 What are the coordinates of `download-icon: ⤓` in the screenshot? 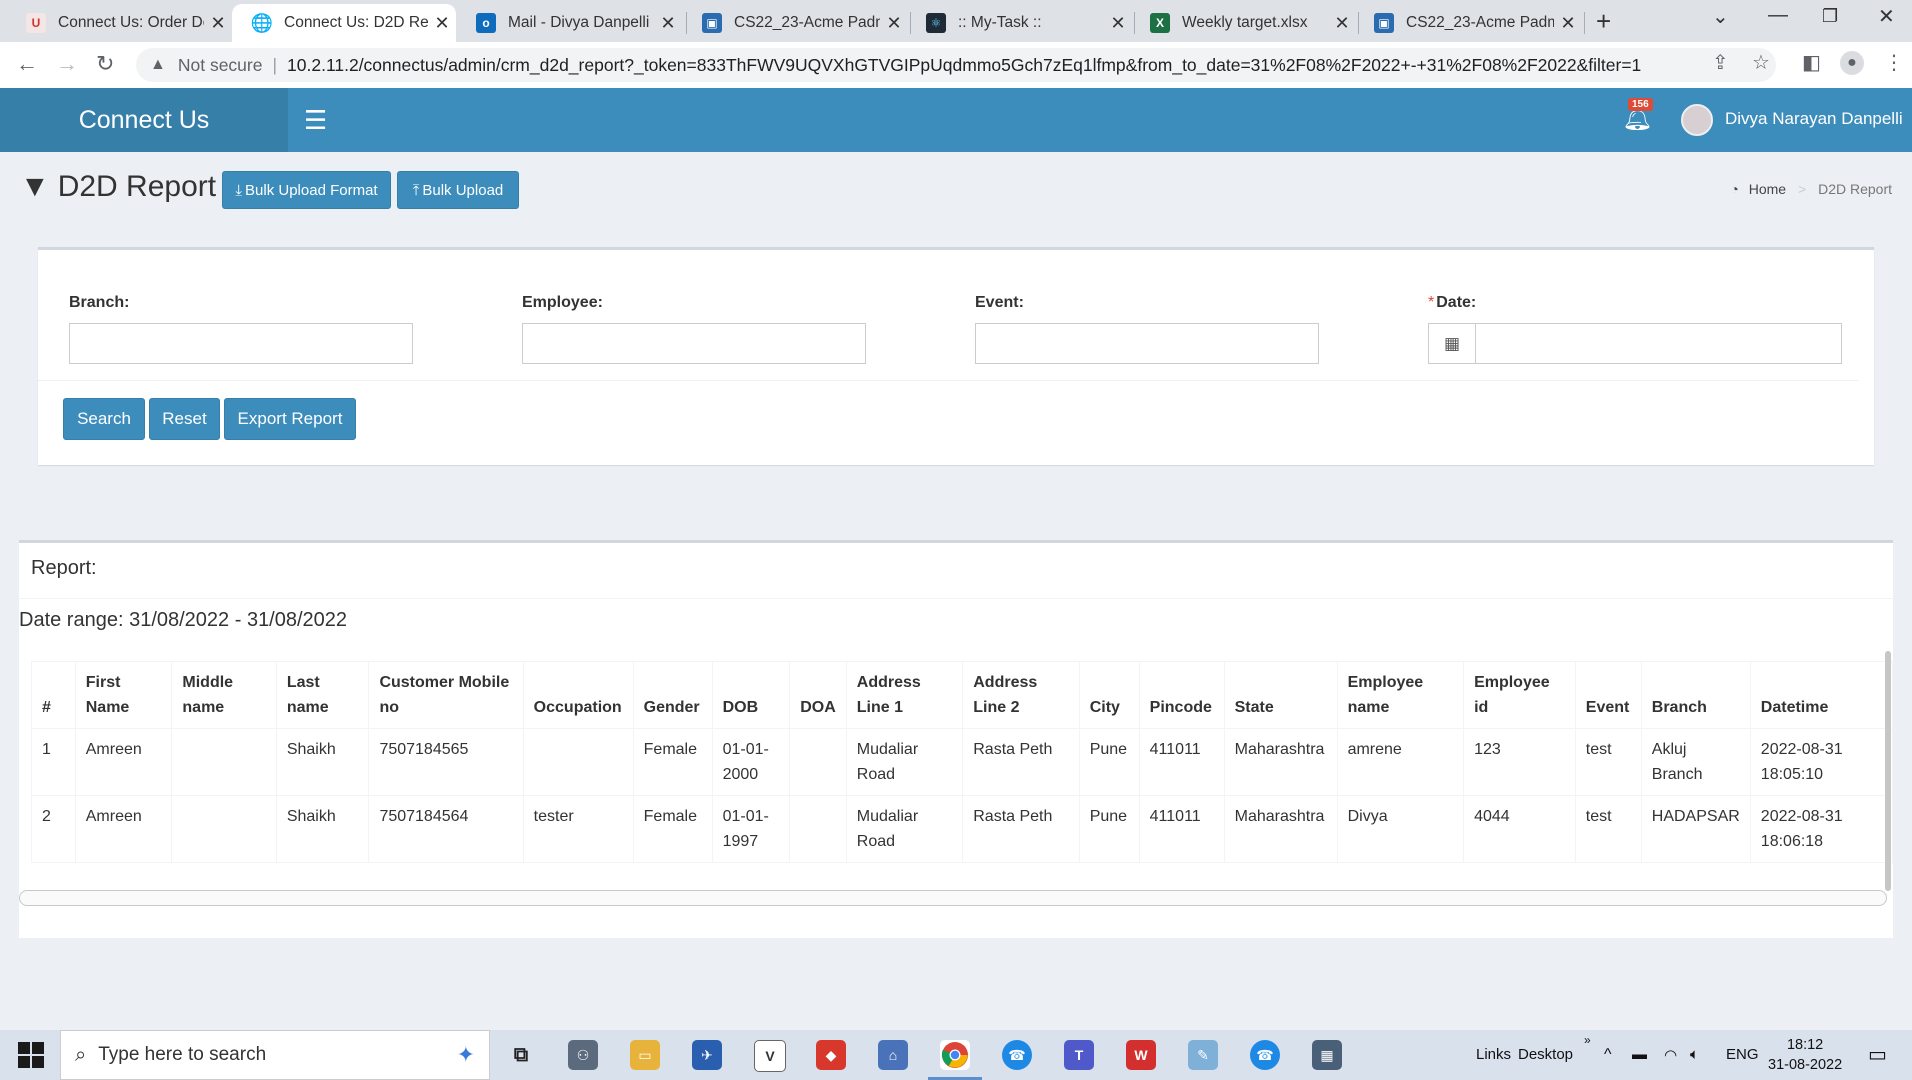 It's located at (239, 190).